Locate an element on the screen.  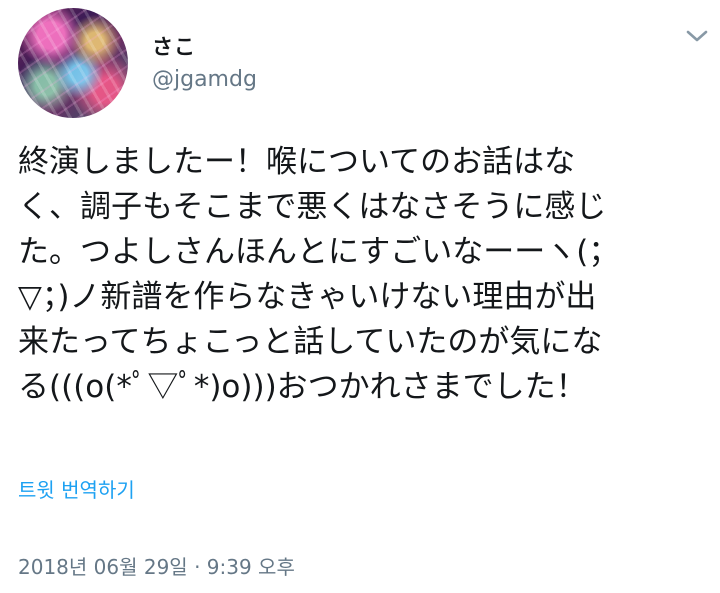
username: @jgamdg is located at coordinates (204, 79).